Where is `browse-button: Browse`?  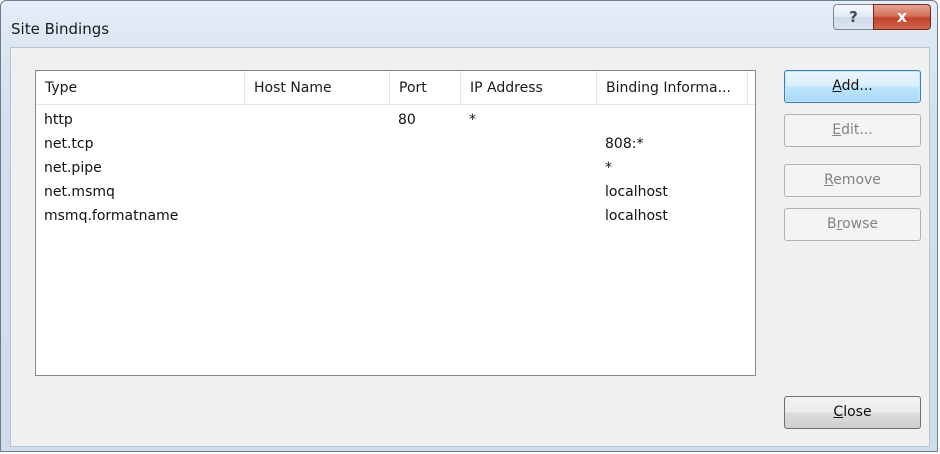 browse-button: Browse is located at coordinates (852, 224).